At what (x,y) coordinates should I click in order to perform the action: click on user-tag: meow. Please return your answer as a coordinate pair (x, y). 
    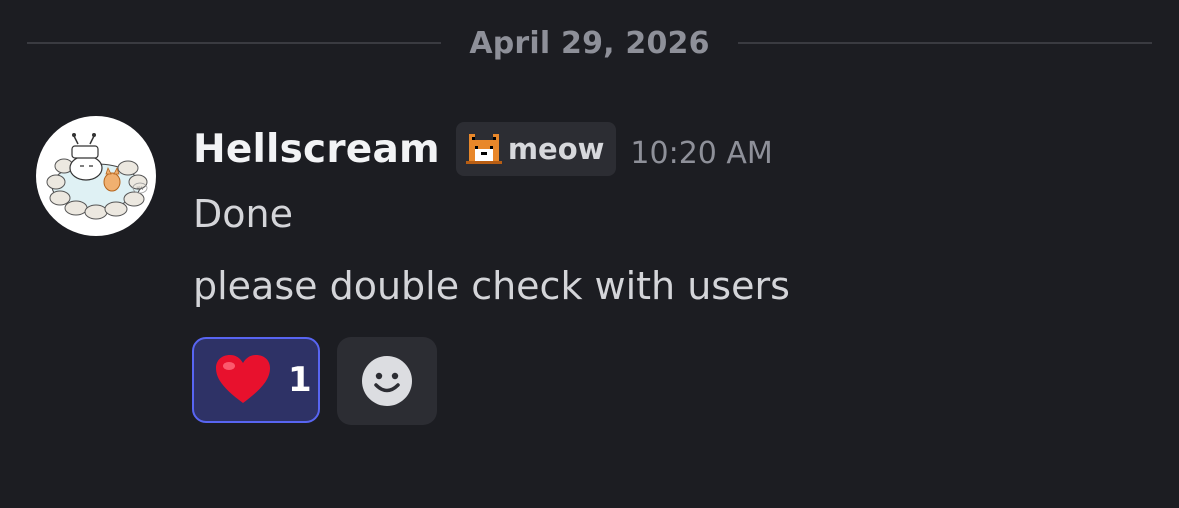
    Looking at the image, I should click on (536, 149).